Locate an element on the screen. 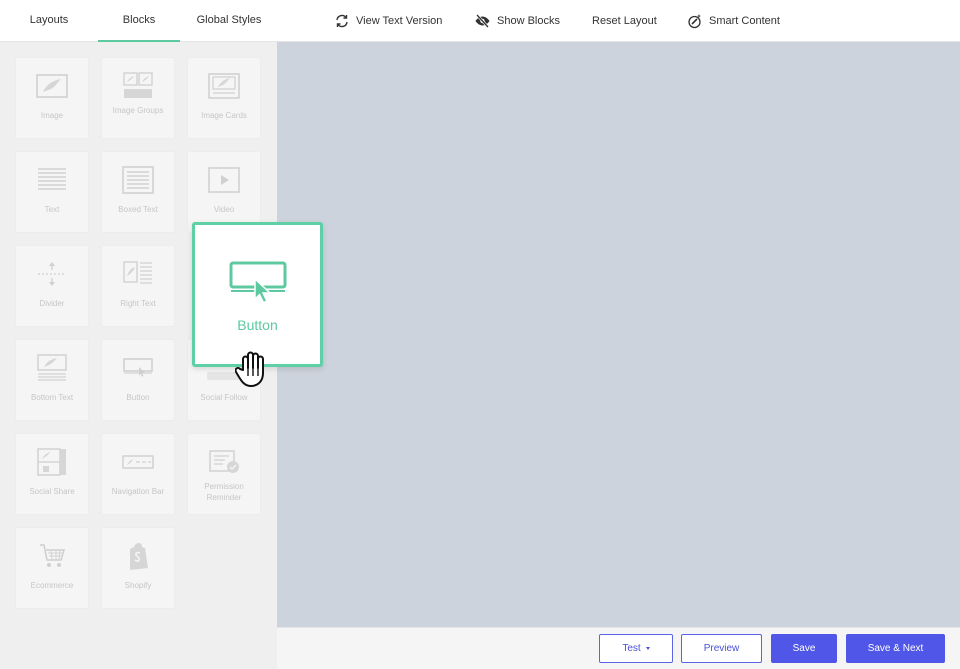 This screenshot has height=669, width=960. grab-hand-icon is located at coordinates (249, 369).